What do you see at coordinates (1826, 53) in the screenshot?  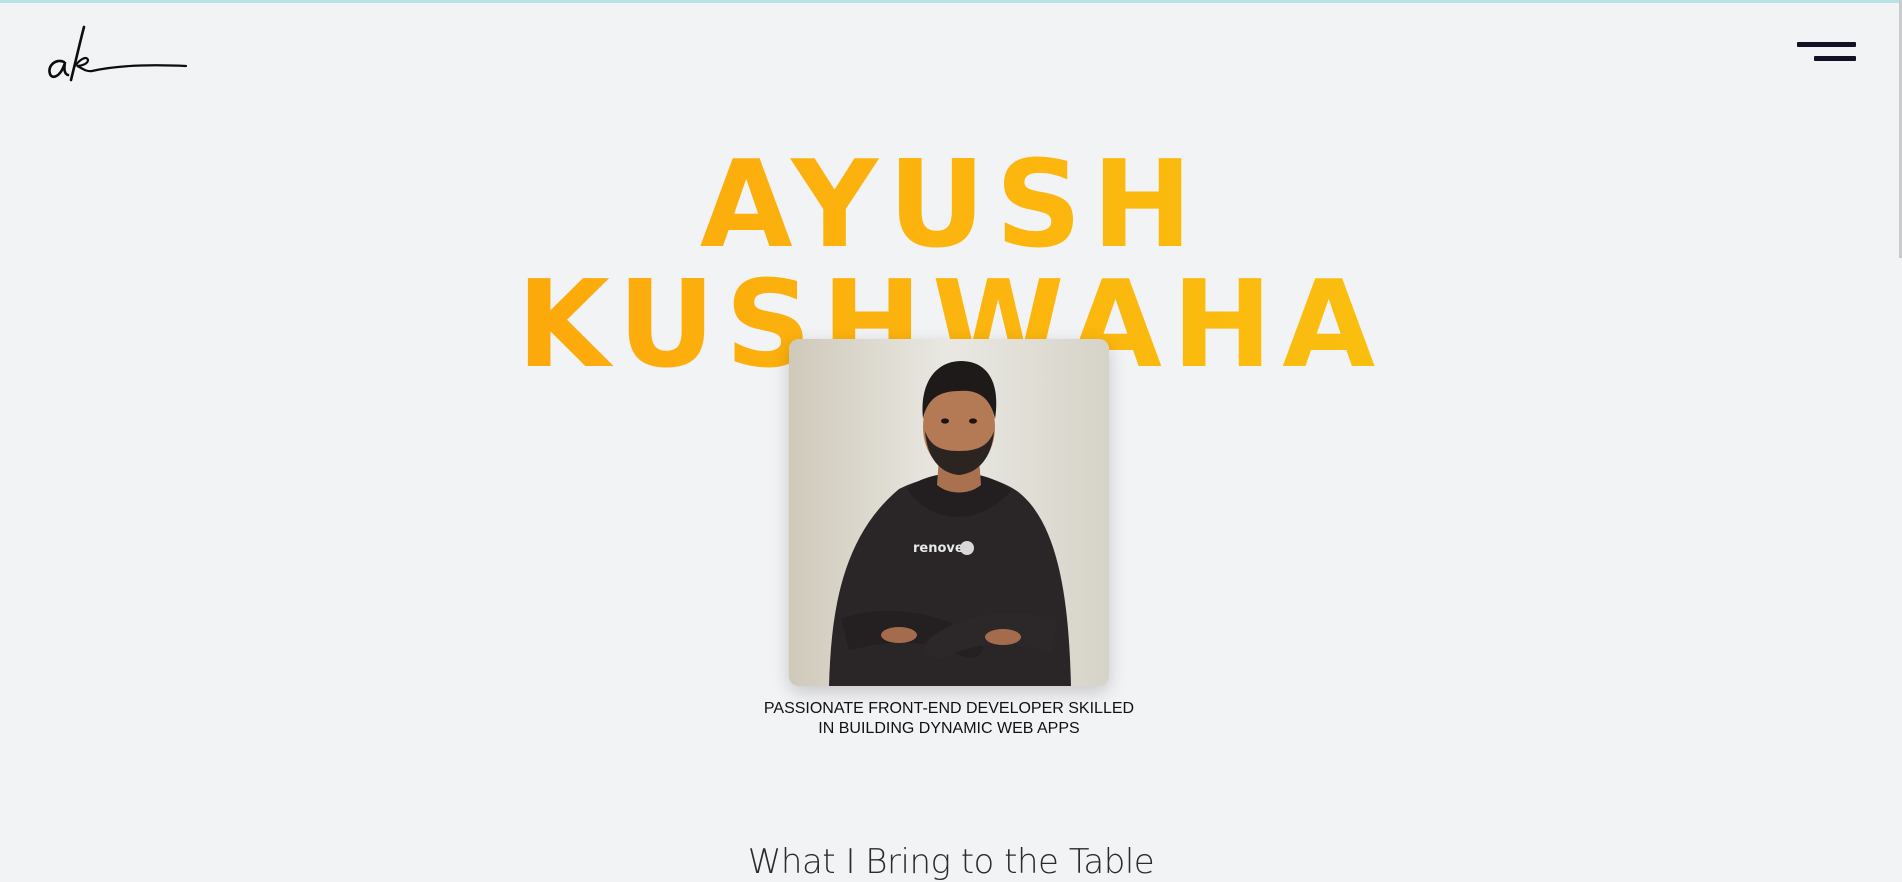 I see `hamburger-menu-button` at bounding box center [1826, 53].